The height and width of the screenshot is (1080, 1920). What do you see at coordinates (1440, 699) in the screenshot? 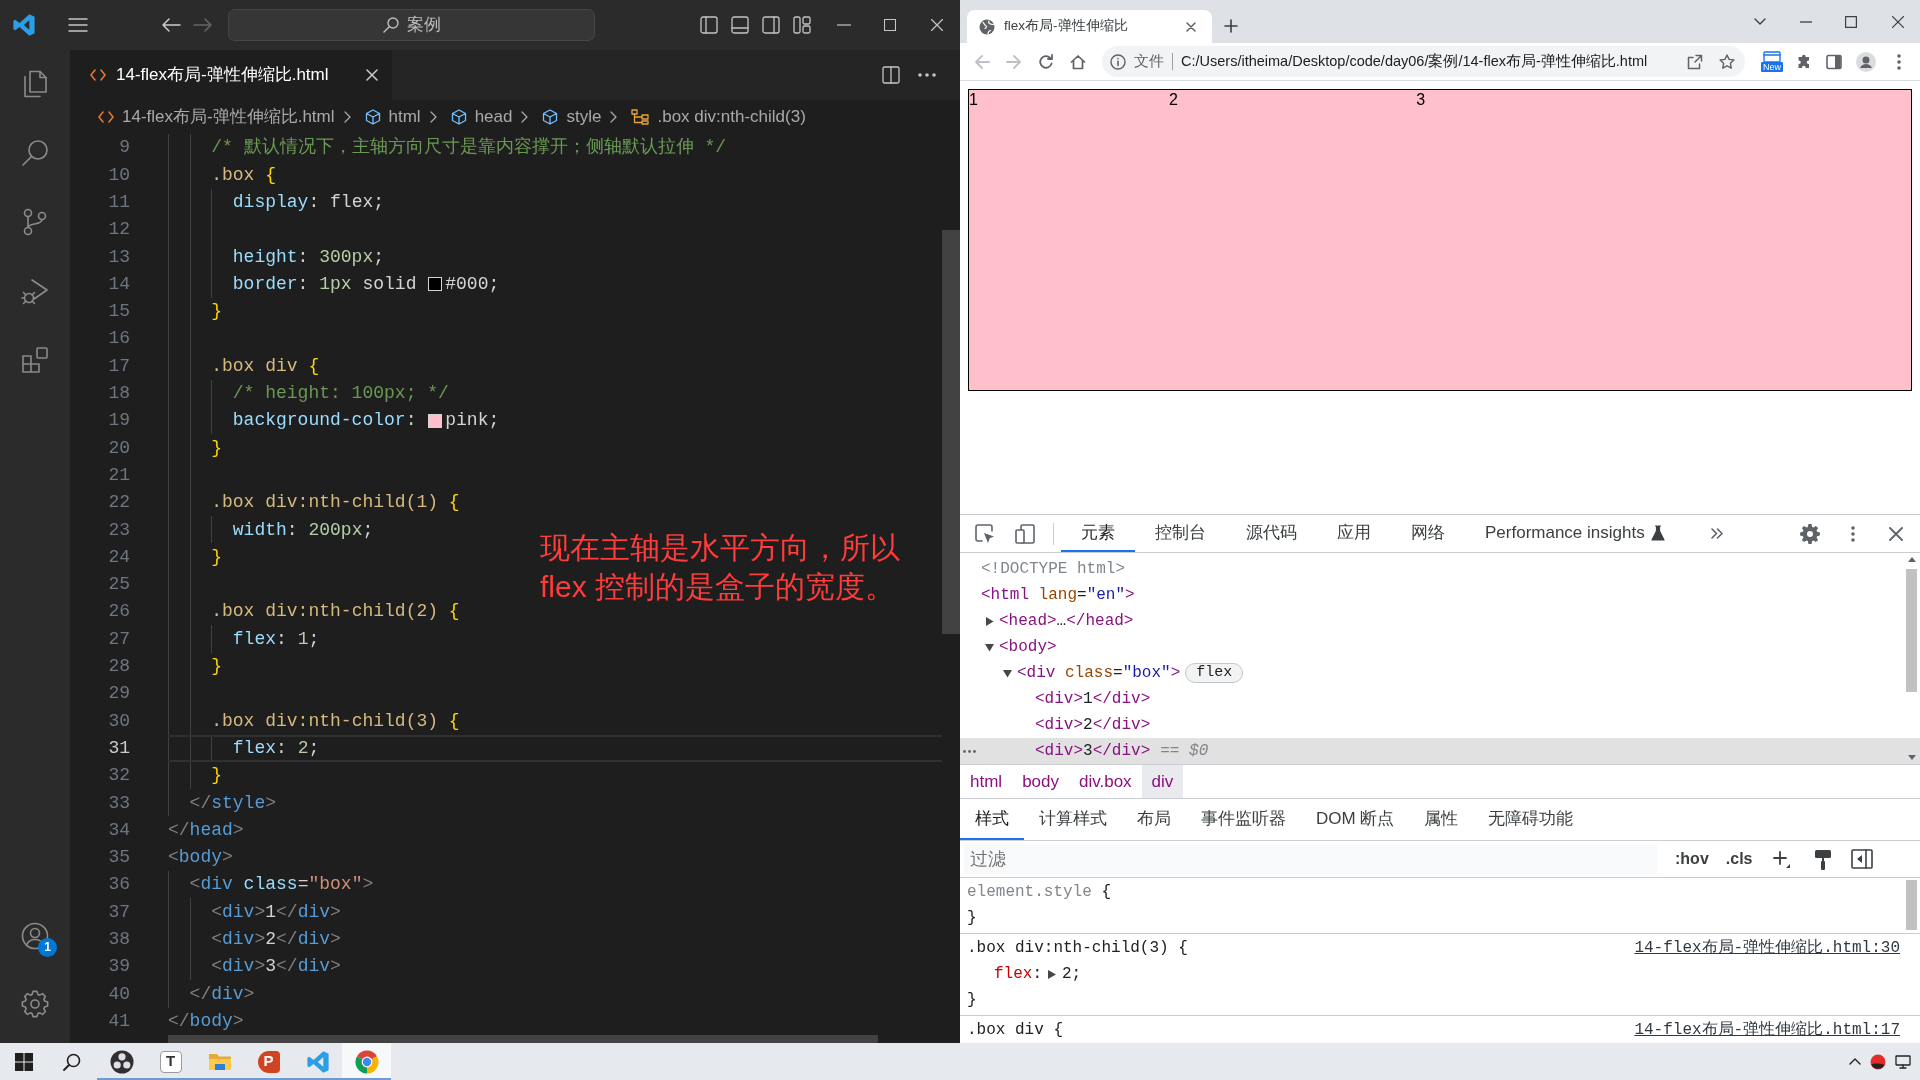
I see `dom-tree-row: <div>1</div>` at bounding box center [1440, 699].